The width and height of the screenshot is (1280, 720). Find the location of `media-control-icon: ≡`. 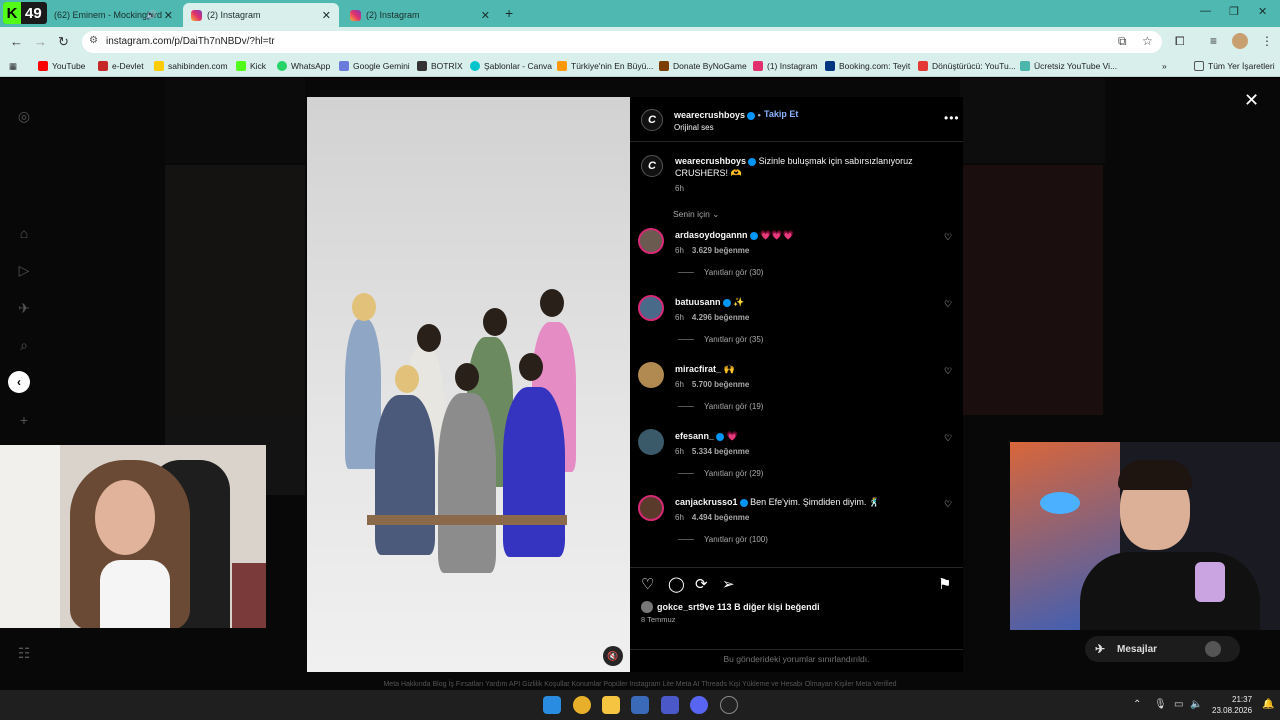

media-control-icon: ≡ is located at coordinates (1213, 41).